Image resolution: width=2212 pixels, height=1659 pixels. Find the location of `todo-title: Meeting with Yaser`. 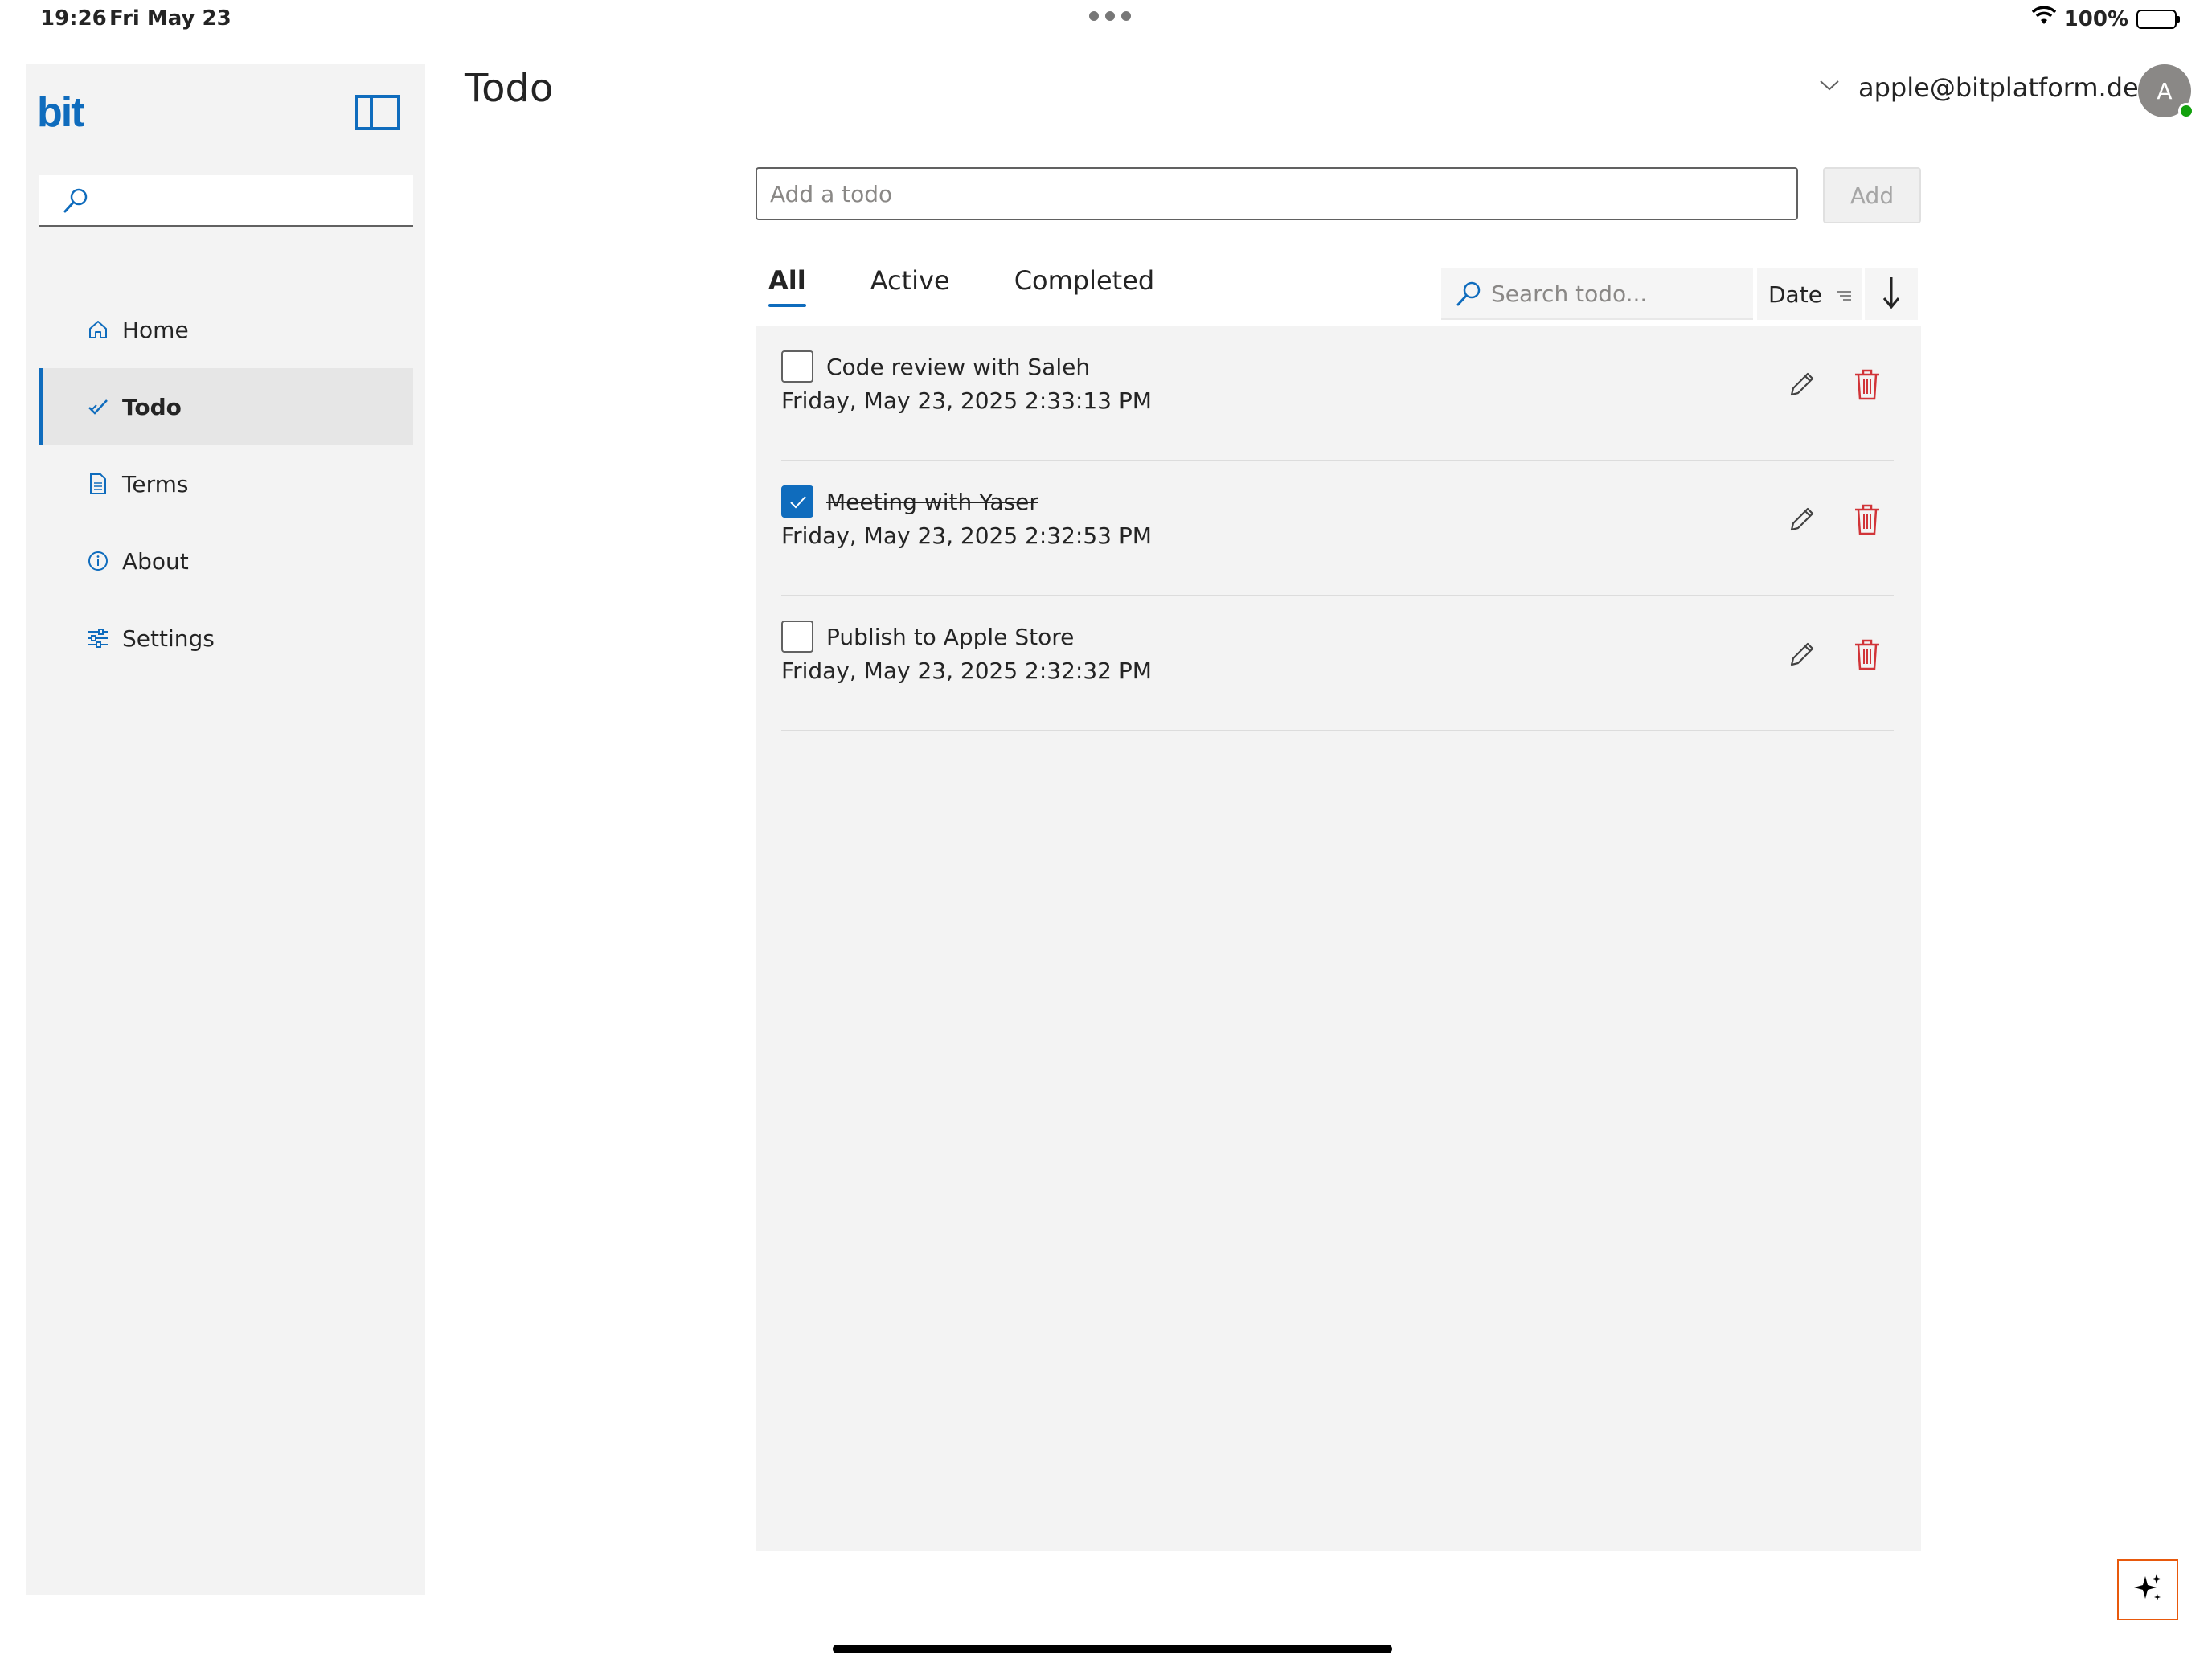

todo-title: Meeting with Yaser is located at coordinates (932, 502).